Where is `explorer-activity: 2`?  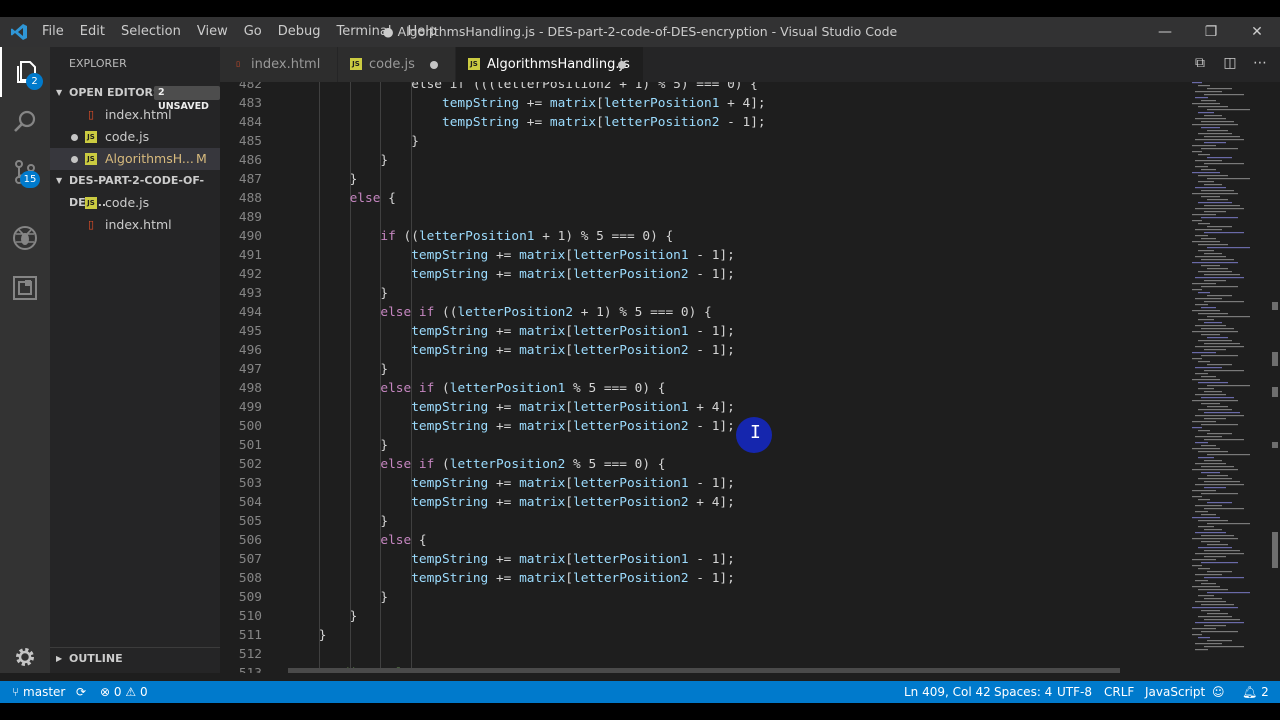
explorer-activity: 2 is located at coordinates (25, 72).